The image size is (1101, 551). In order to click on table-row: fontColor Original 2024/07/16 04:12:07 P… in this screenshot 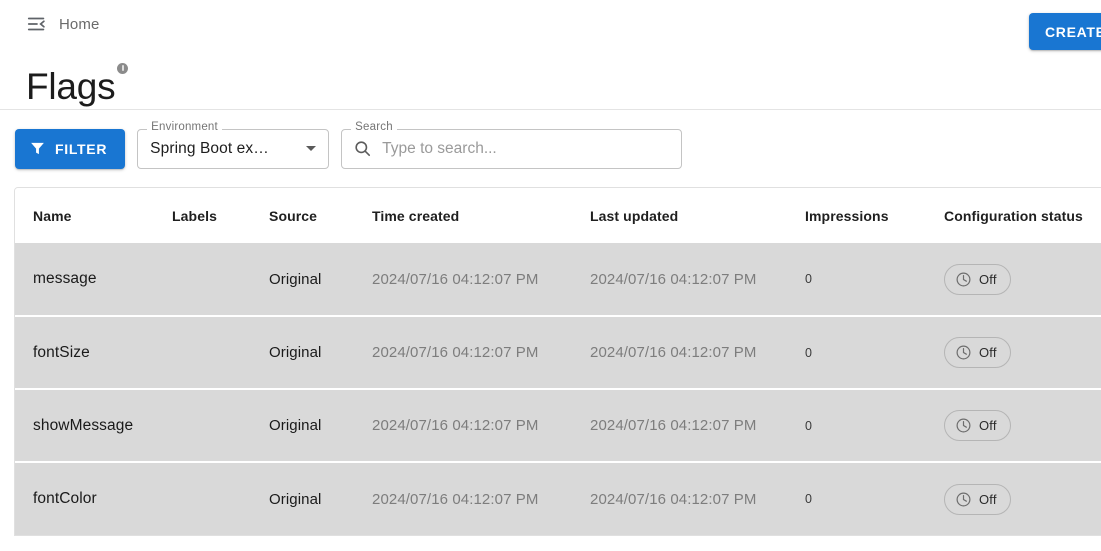, I will do `click(558, 498)`.